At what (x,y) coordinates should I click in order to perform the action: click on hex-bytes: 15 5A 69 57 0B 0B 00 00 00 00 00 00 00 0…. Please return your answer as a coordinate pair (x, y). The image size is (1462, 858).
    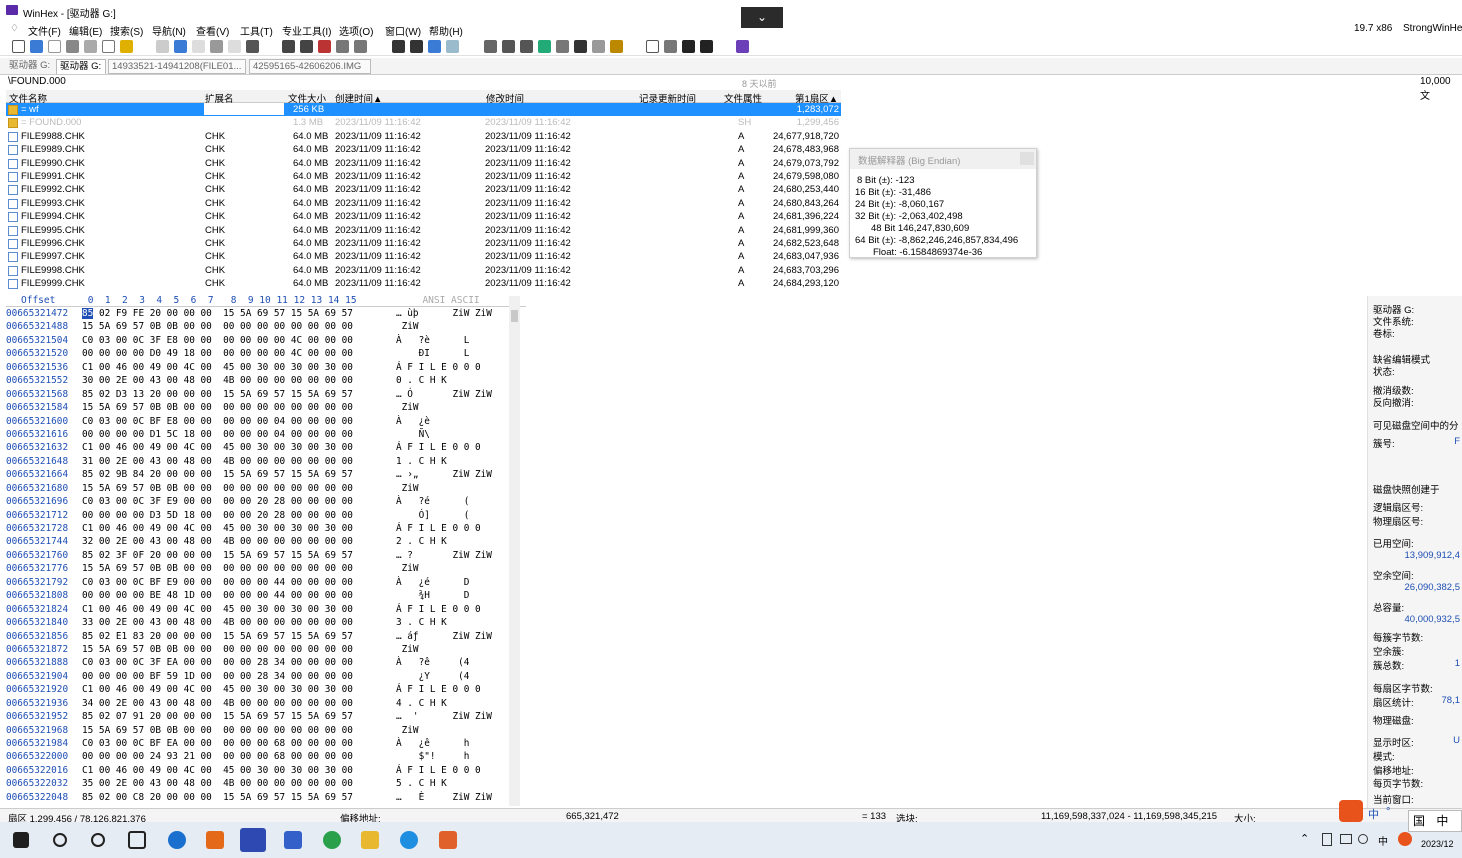
    Looking at the image, I should click on (217, 649).